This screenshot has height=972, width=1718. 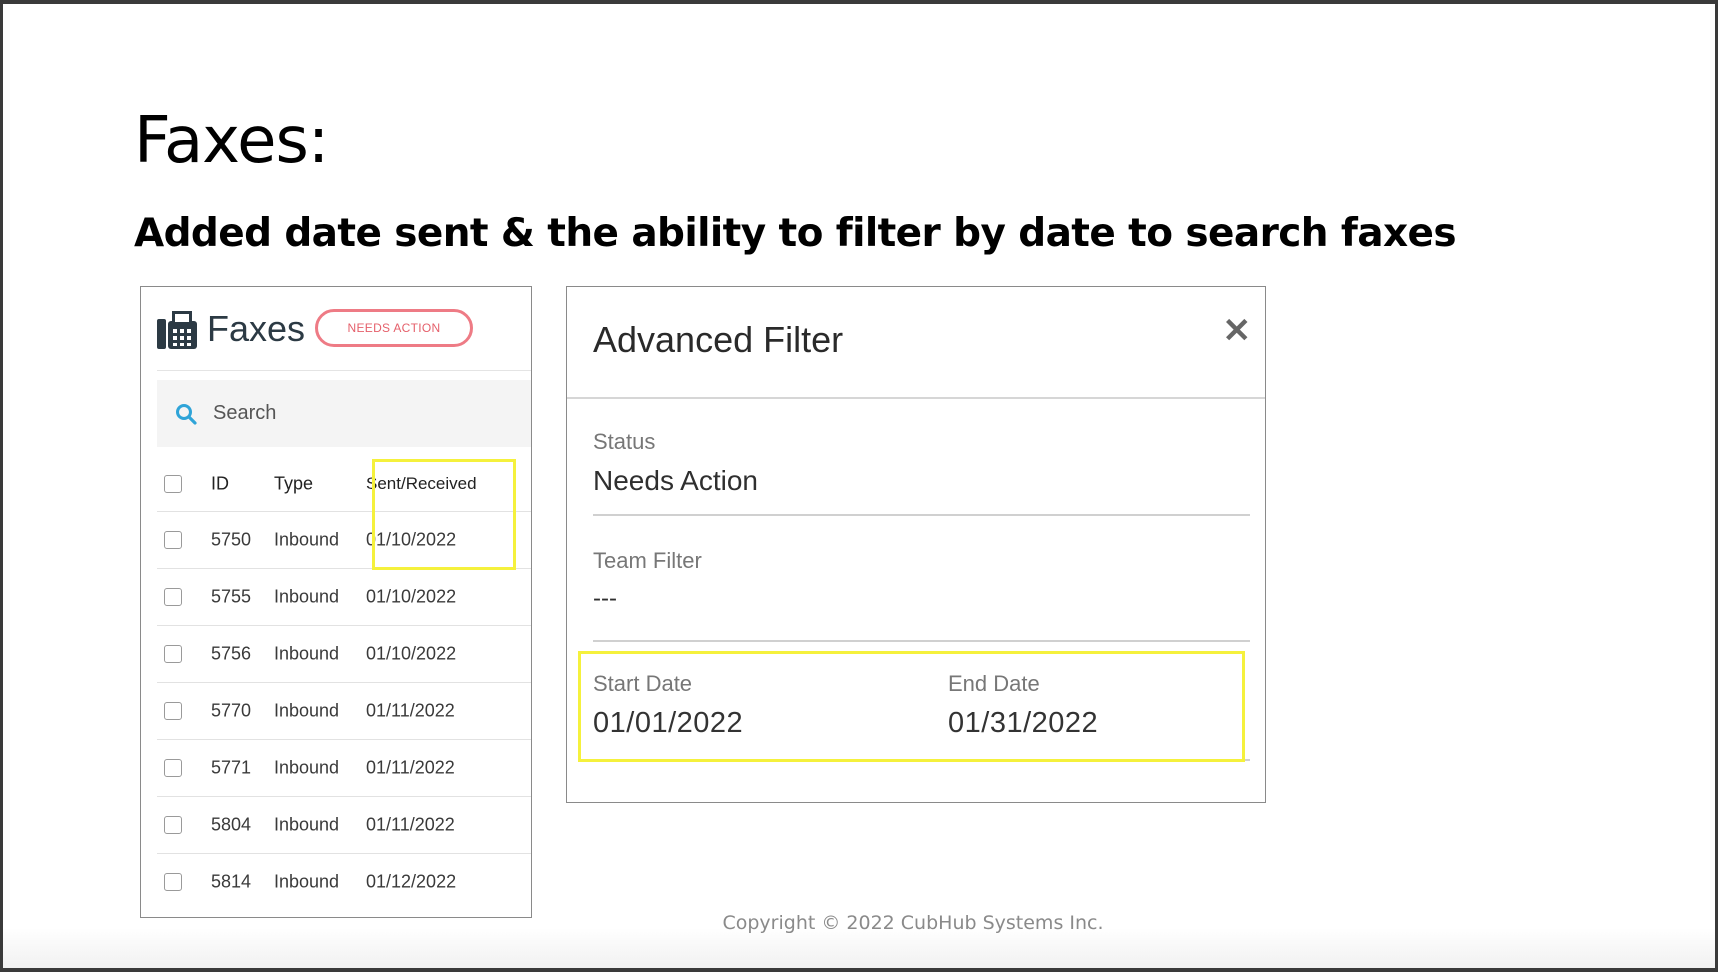 What do you see at coordinates (173, 484) in the screenshot?
I see `select-all-checkbox` at bounding box center [173, 484].